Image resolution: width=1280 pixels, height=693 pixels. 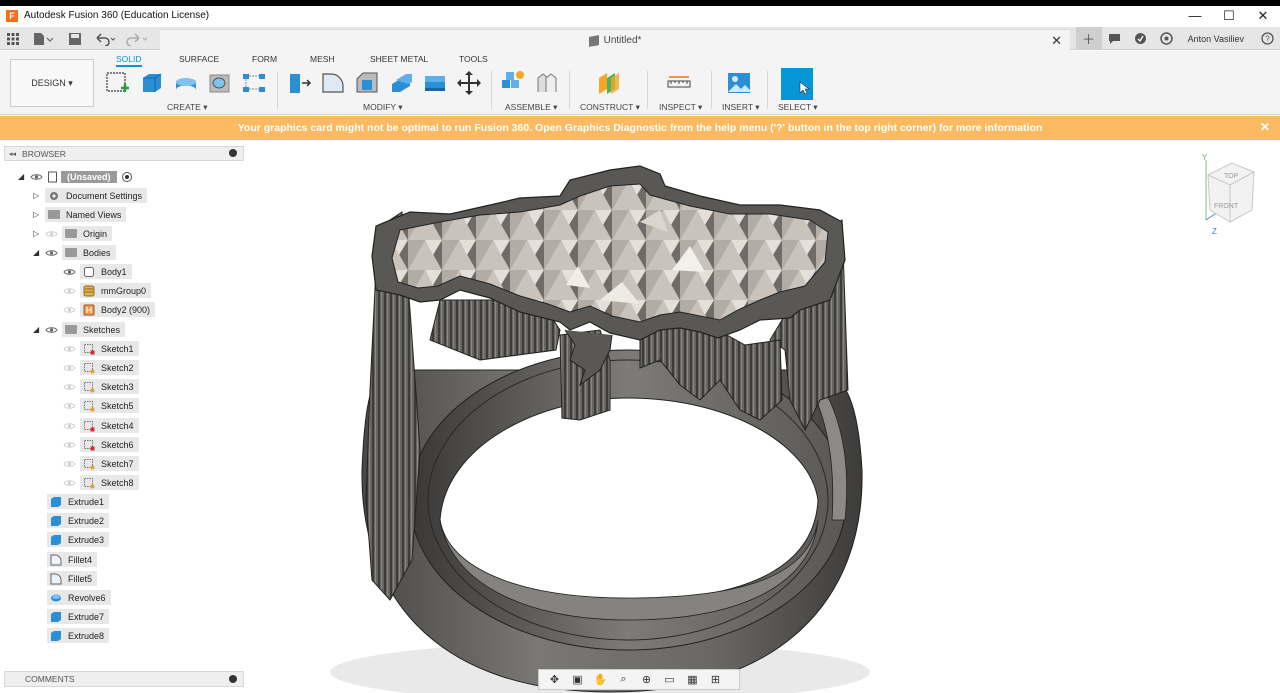 I want to click on select-group-label: SELECT ▾, so click(x=798, y=107).